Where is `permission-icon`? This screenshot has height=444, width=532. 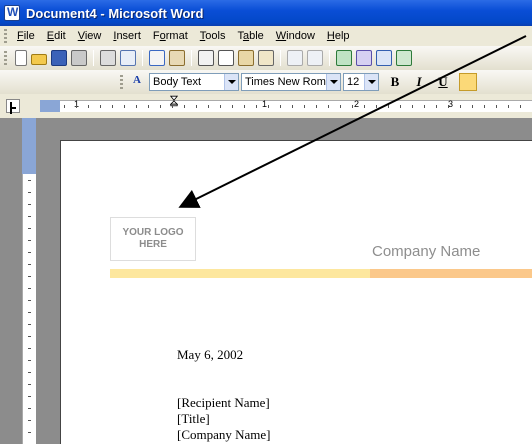 permission-icon is located at coordinates (79, 58).